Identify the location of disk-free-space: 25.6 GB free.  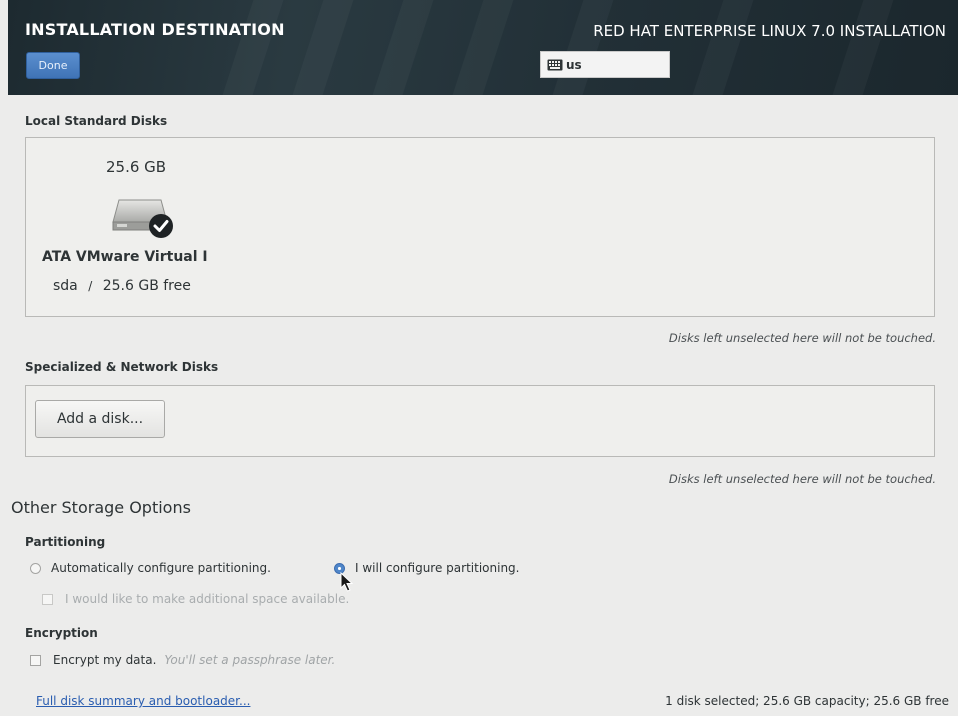
(146, 286).